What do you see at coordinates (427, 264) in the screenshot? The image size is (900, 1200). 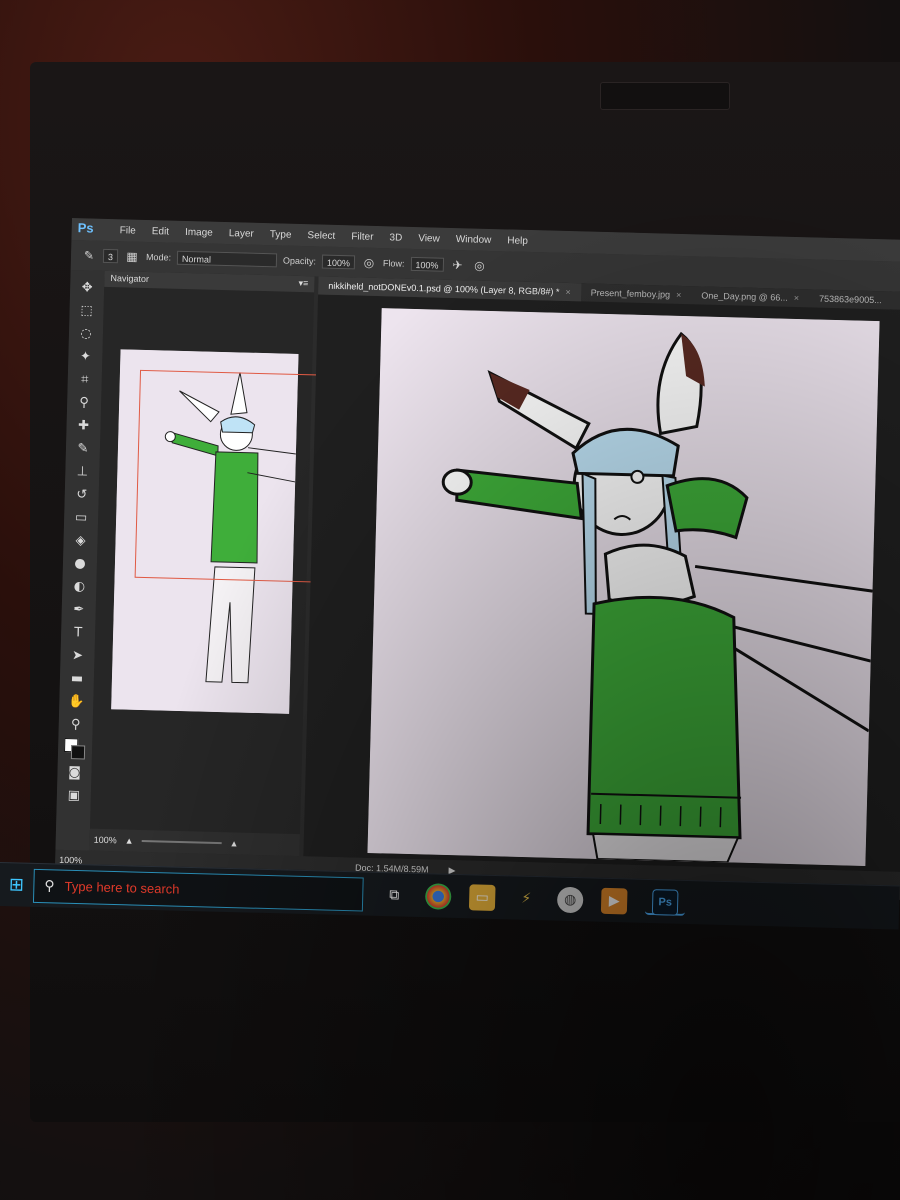 I see `flow-field: 100%` at bounding box center [427, 264].